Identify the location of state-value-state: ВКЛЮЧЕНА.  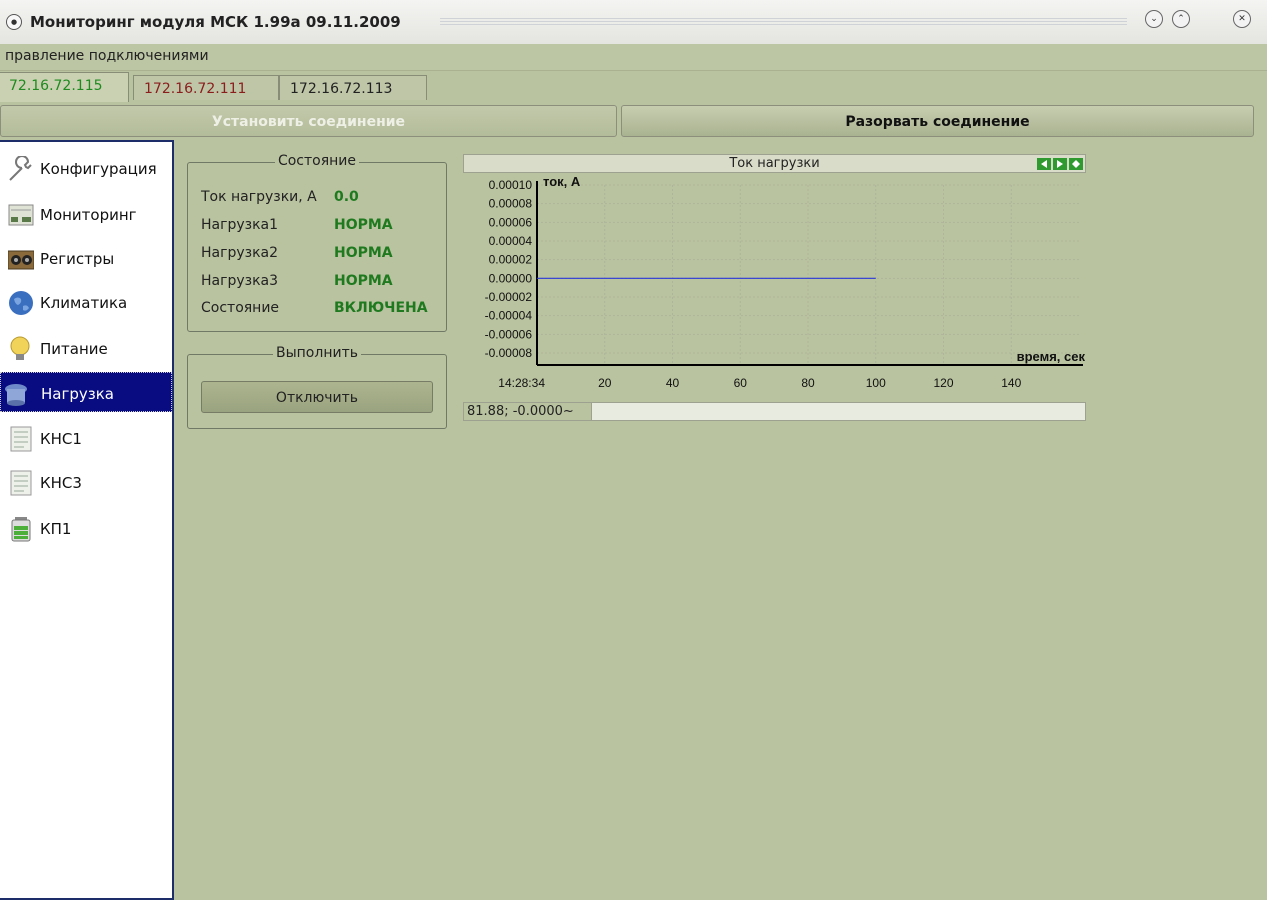
(381, 308).